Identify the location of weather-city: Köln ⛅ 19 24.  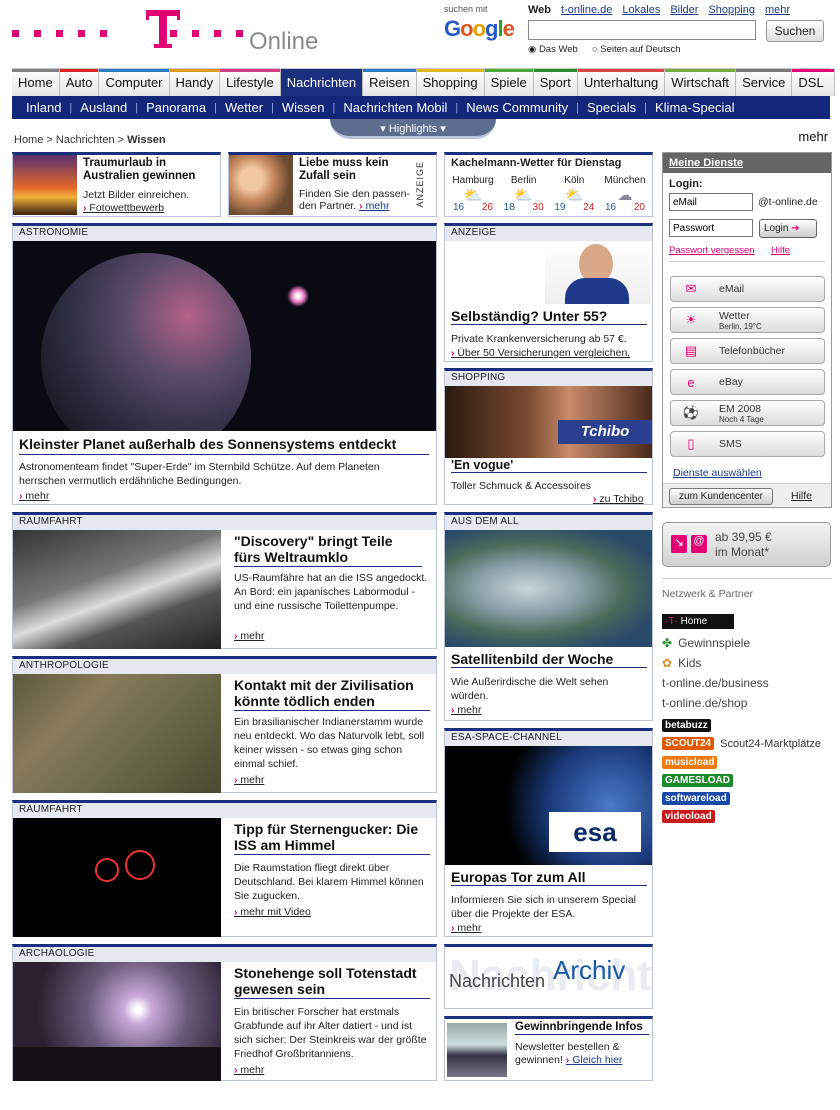
(574, 194).